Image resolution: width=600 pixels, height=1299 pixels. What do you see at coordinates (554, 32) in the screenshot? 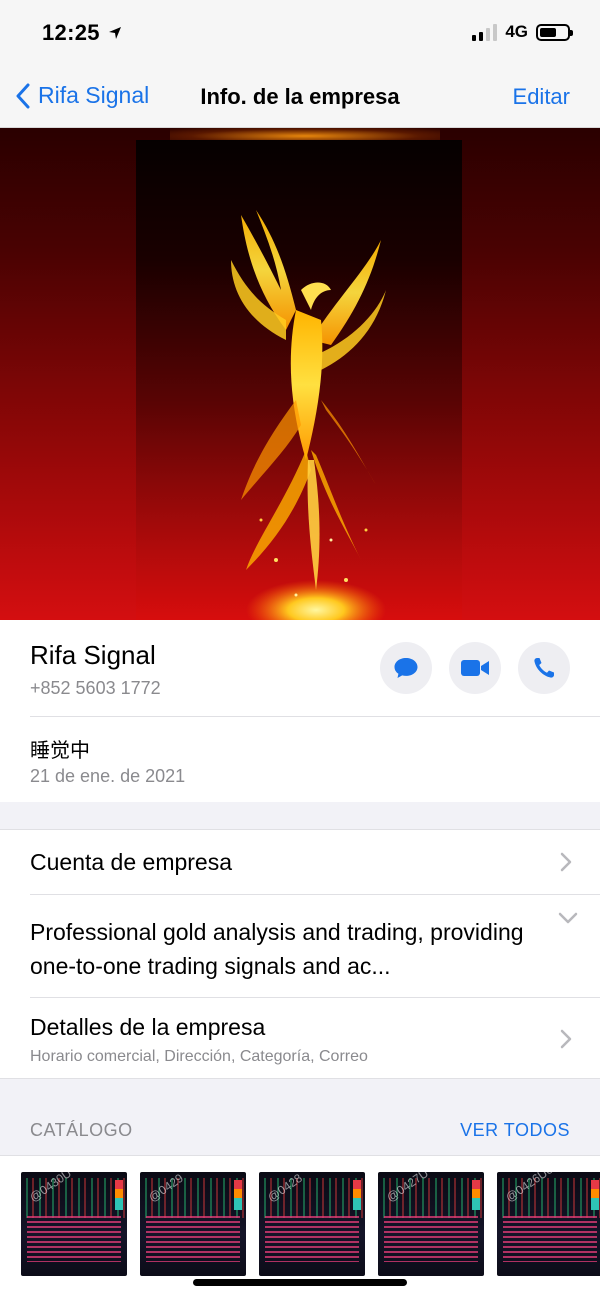
I see `battery-icon` at bounding box center [554, 32].